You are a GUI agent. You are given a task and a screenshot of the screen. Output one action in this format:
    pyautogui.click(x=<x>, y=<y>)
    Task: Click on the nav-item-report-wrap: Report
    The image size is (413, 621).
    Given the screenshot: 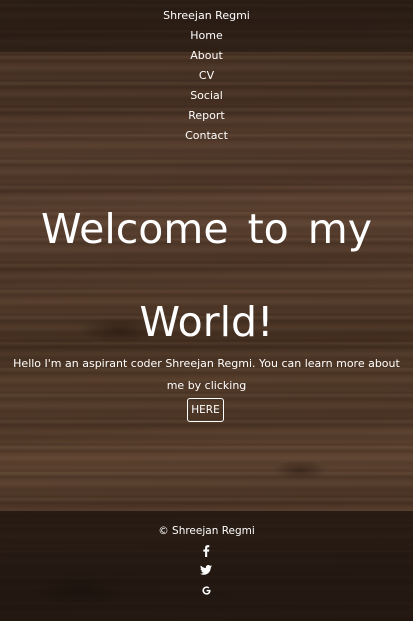 What is the action you would take?
    pyautogui.click(x=206, y=116)
    